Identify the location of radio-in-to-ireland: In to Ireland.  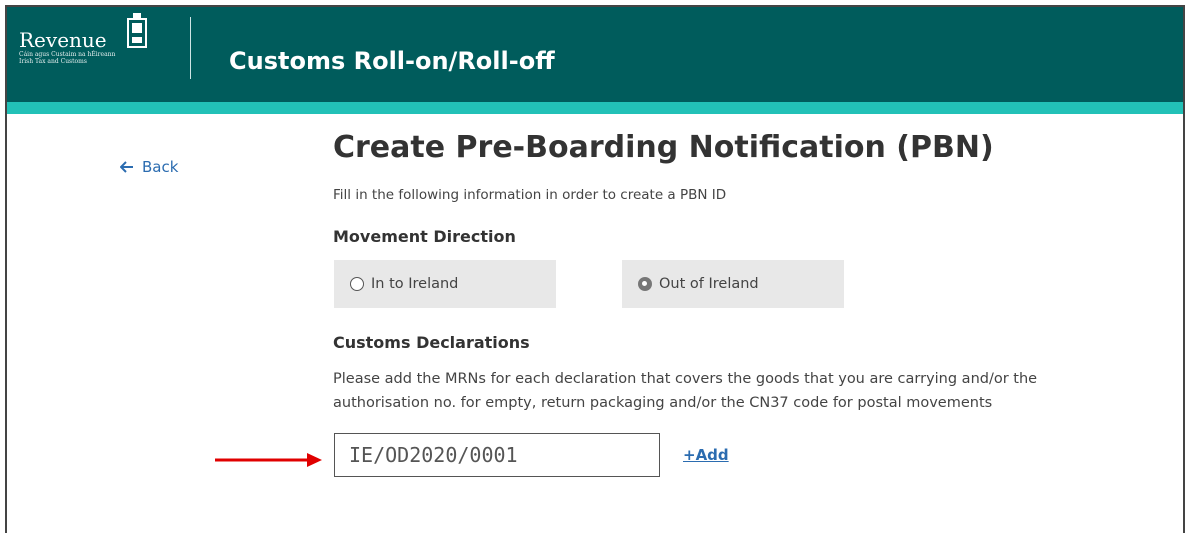
(445, 284).